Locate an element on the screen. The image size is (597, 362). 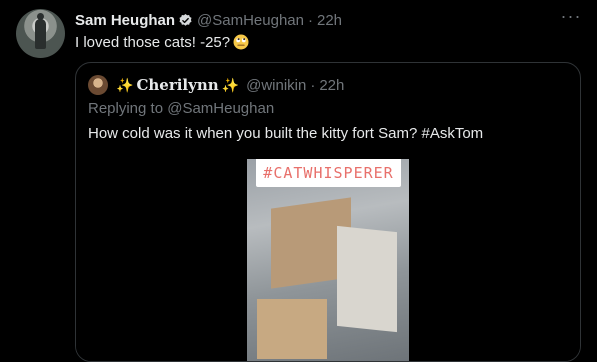
verified-badge-icon is located at coordinates (185, 19).